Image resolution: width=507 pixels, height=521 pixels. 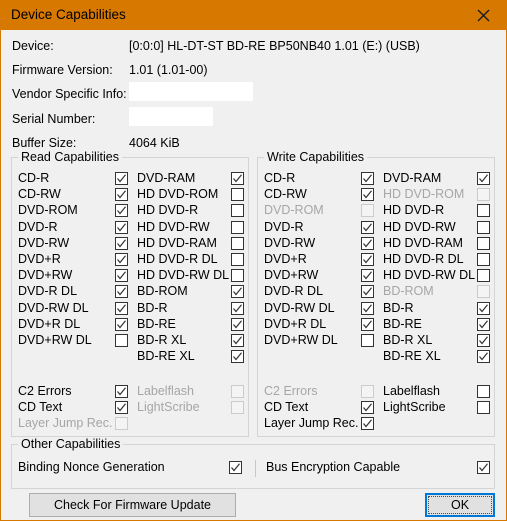 I want to click on ok-label: OK, so click(x=460, y=505).